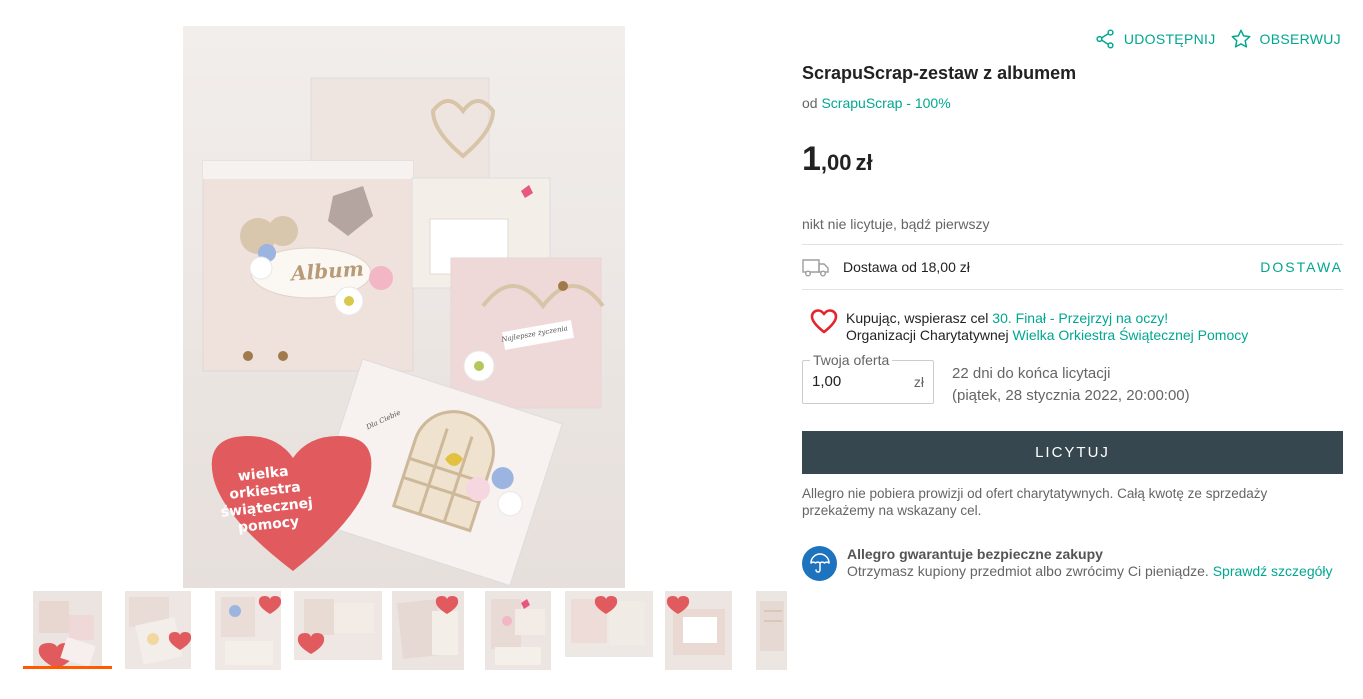 The image size is (1363, 699). I want to click on product-title: ScrapuScrap-zestaw z albumem, so click(939, 73).